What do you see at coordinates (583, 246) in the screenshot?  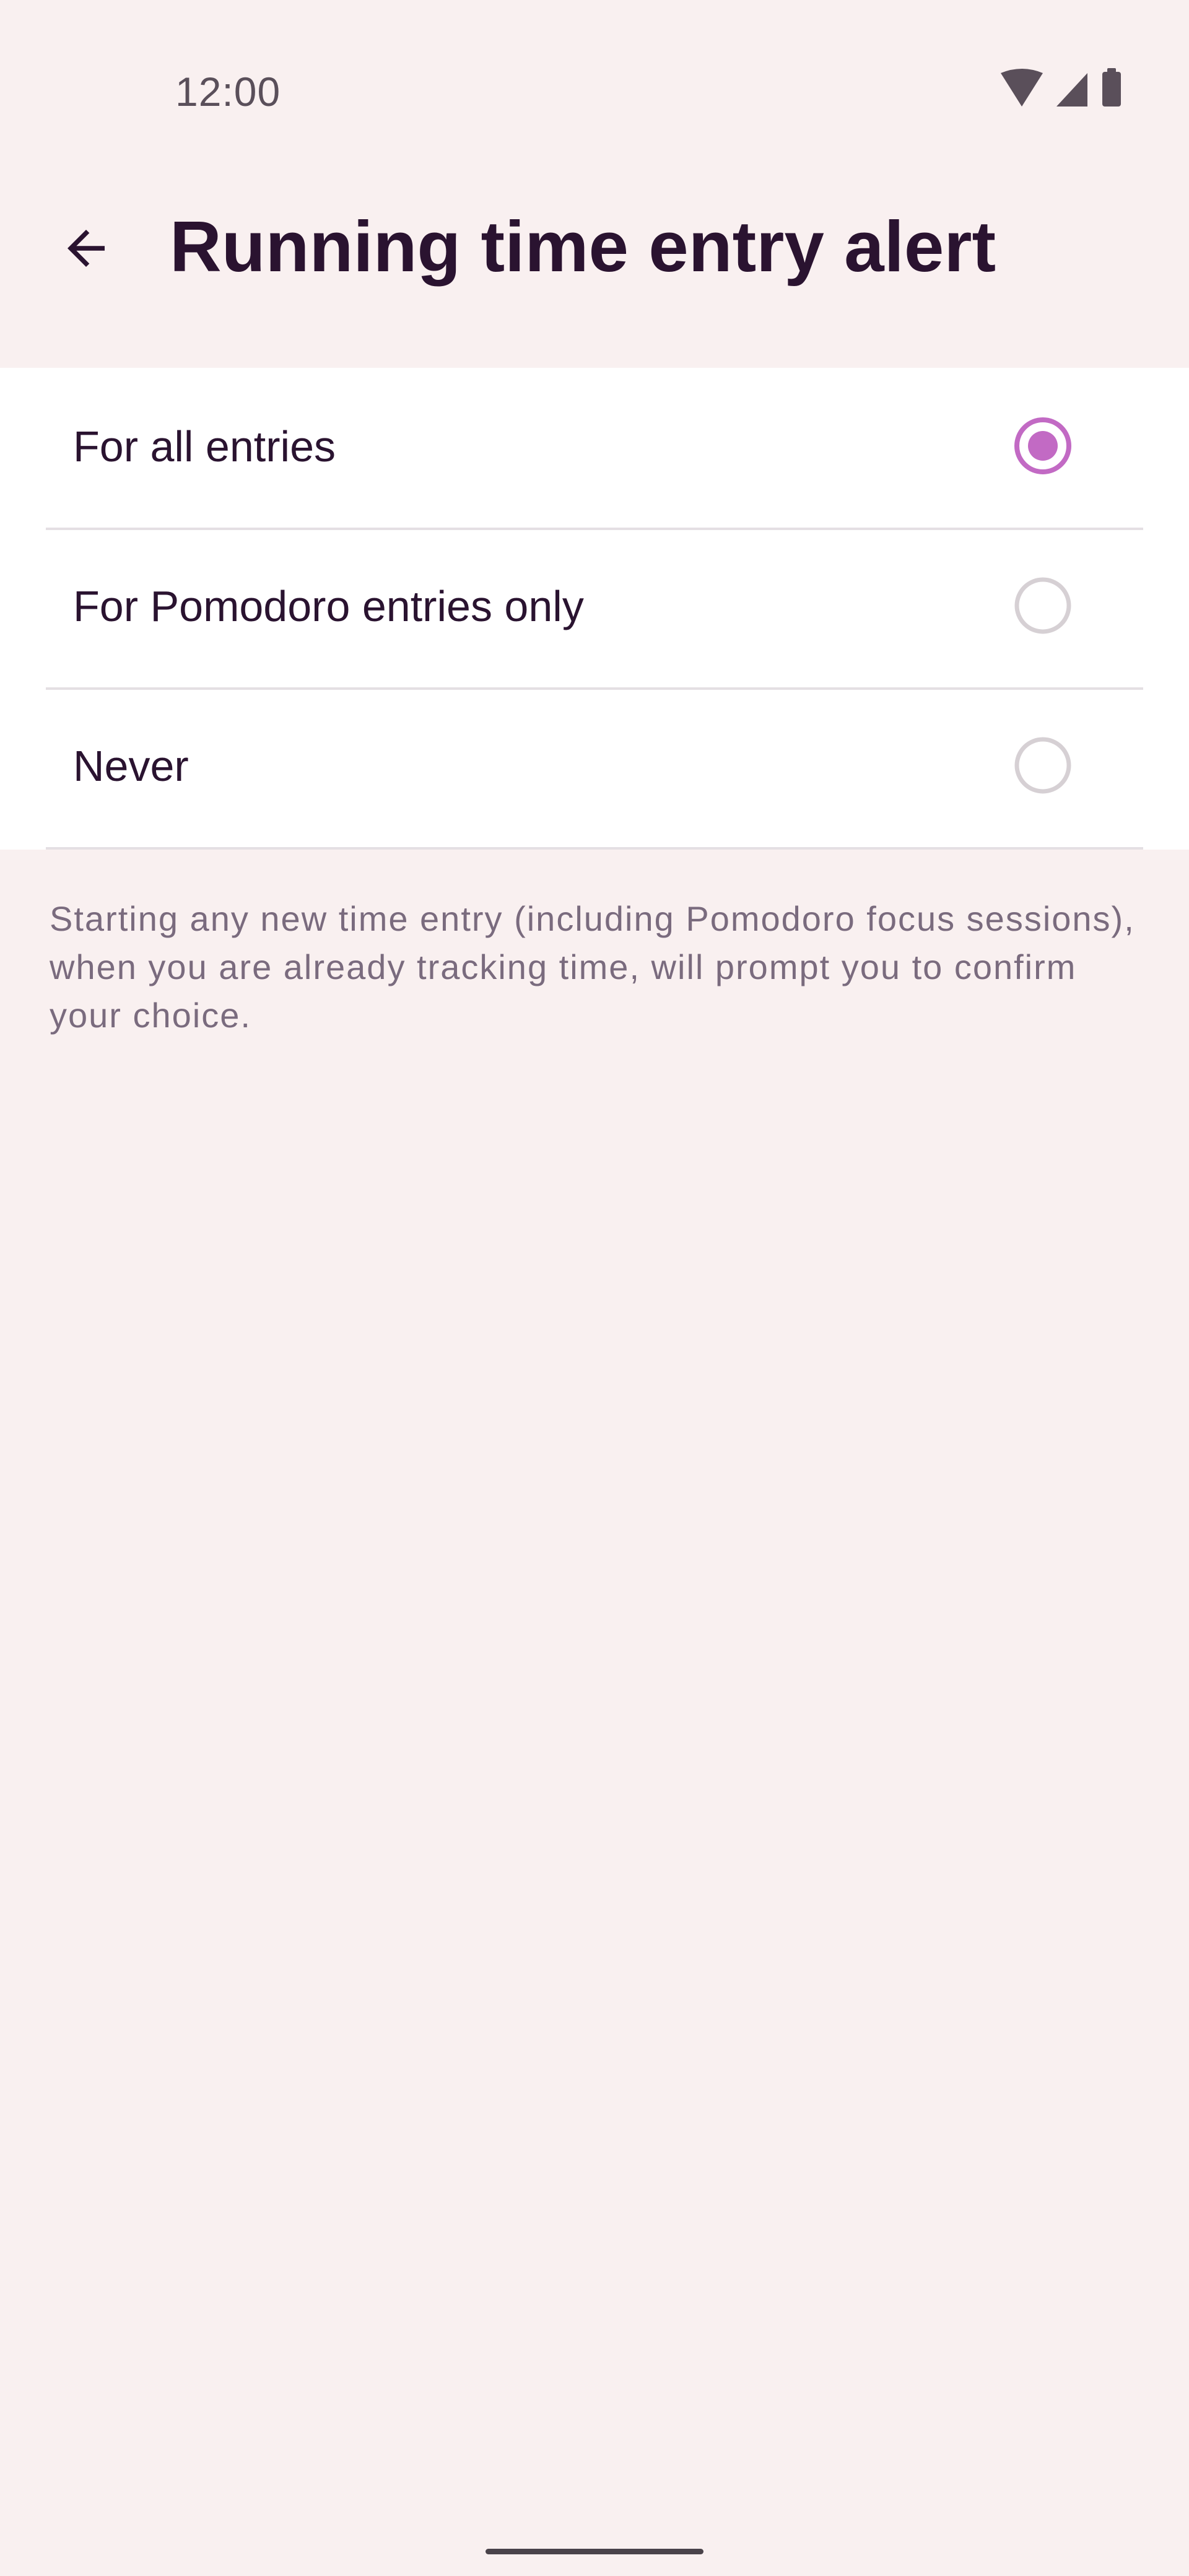 I see `page-title: Running time entry alert` at bounding box center [583, 246].